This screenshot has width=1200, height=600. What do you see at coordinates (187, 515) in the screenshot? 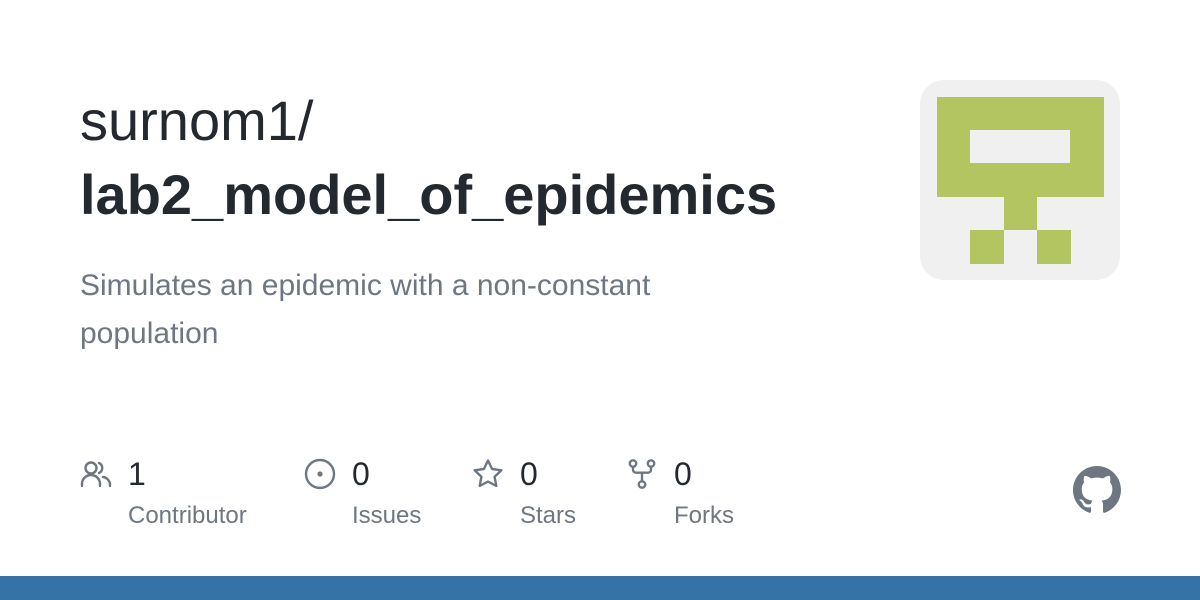
I see `stat-label: Contributor` at bounding box center [187, 515].